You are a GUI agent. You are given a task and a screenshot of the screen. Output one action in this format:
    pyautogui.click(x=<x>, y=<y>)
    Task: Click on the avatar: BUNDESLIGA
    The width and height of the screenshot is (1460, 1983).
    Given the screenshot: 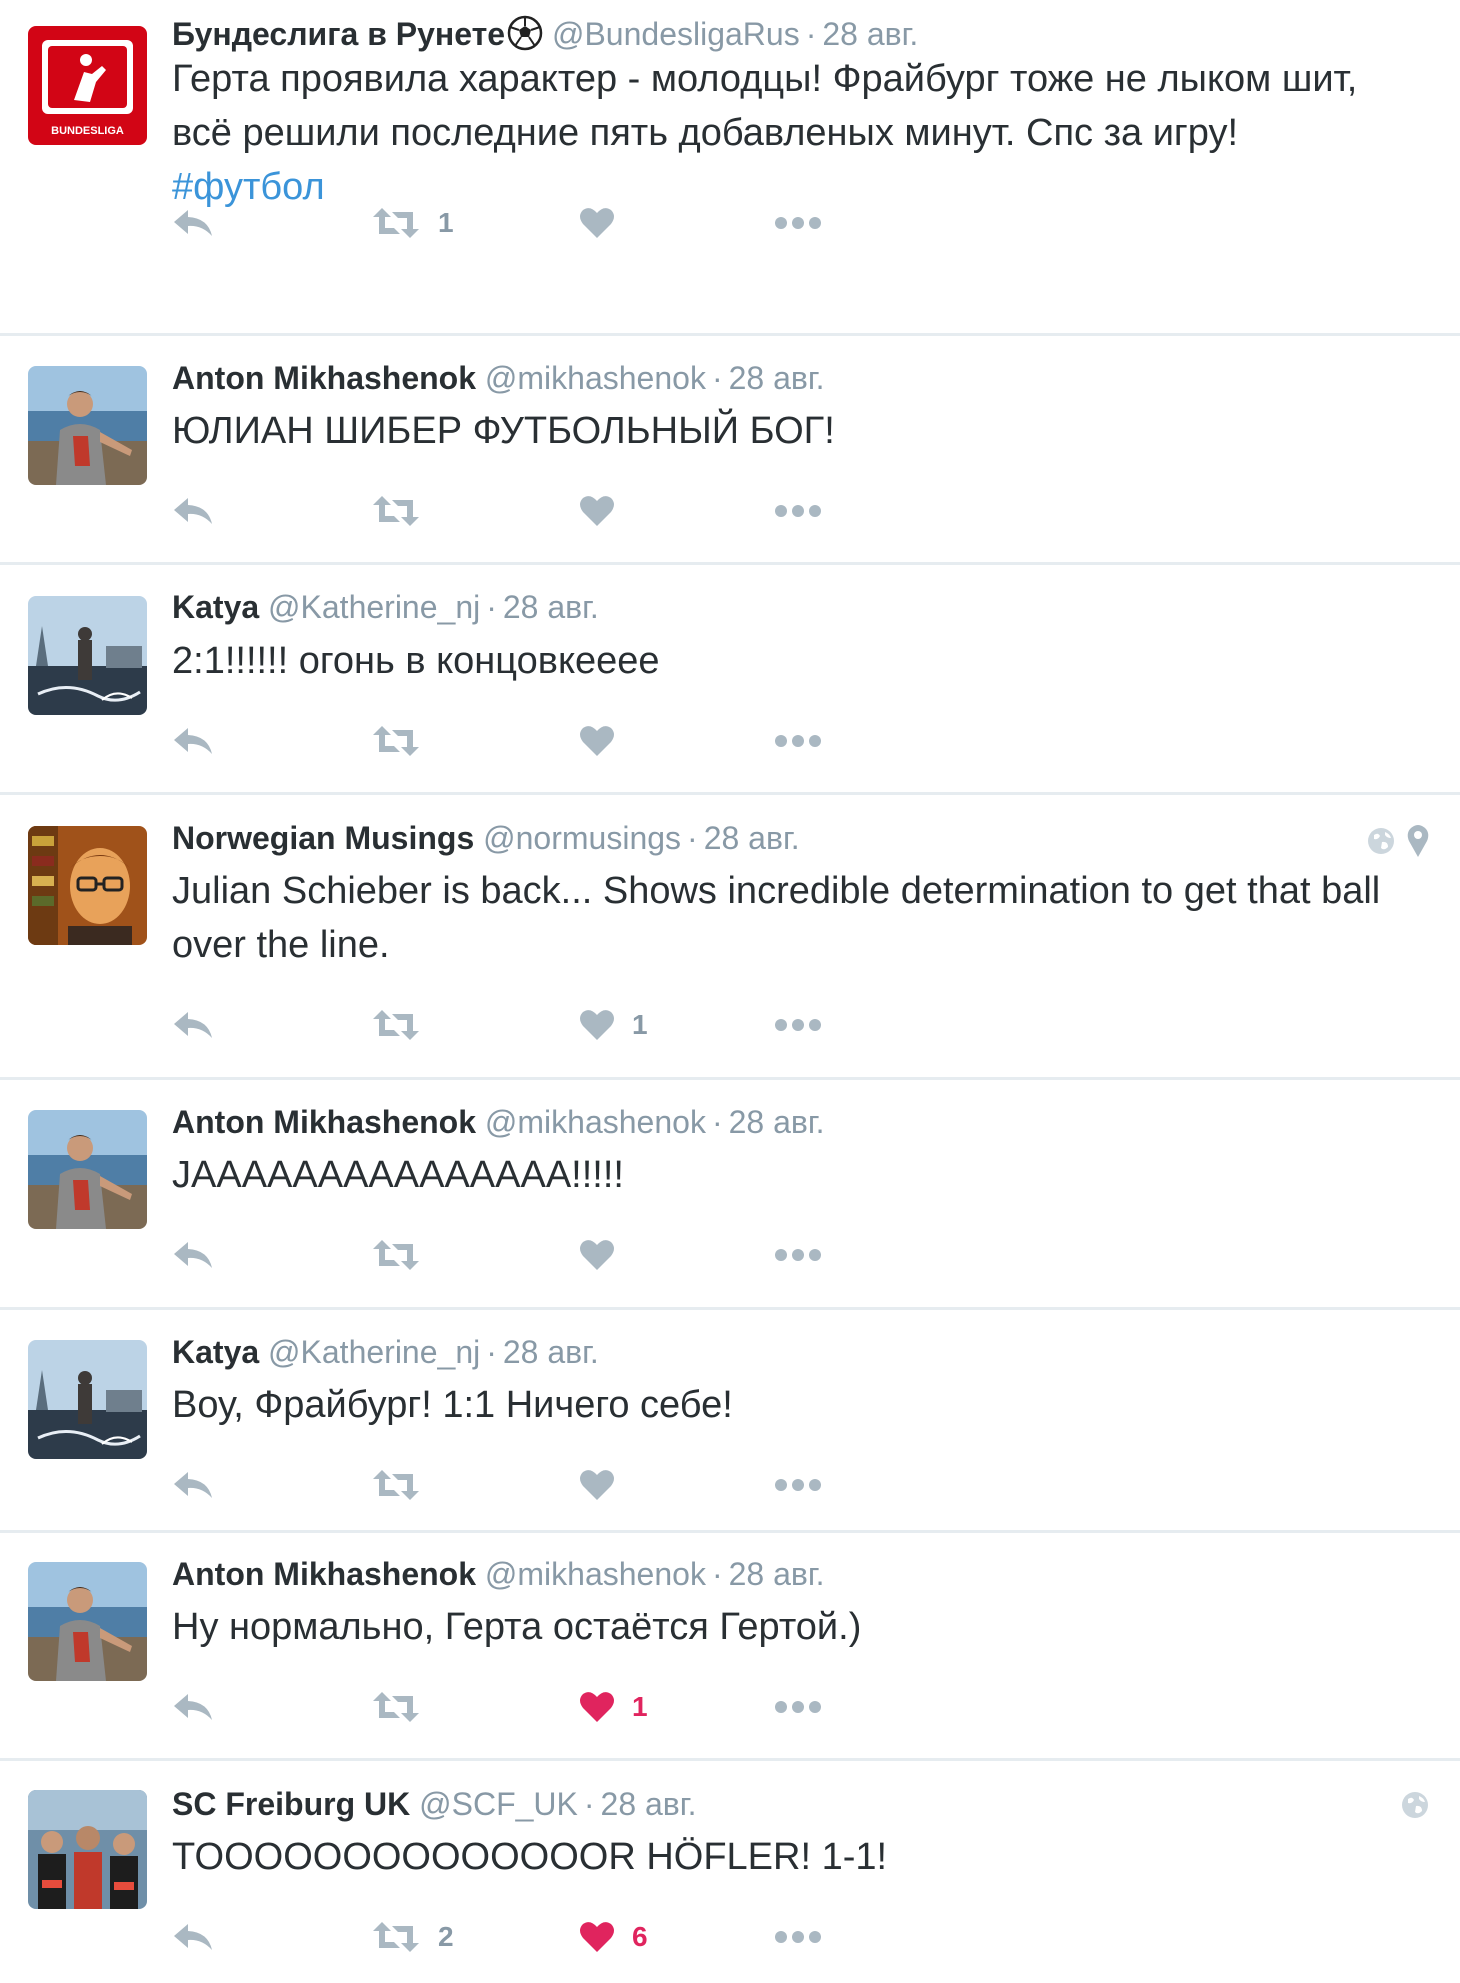 What is the action you would take?
    pyautogui.click(x=87, y=85)
    